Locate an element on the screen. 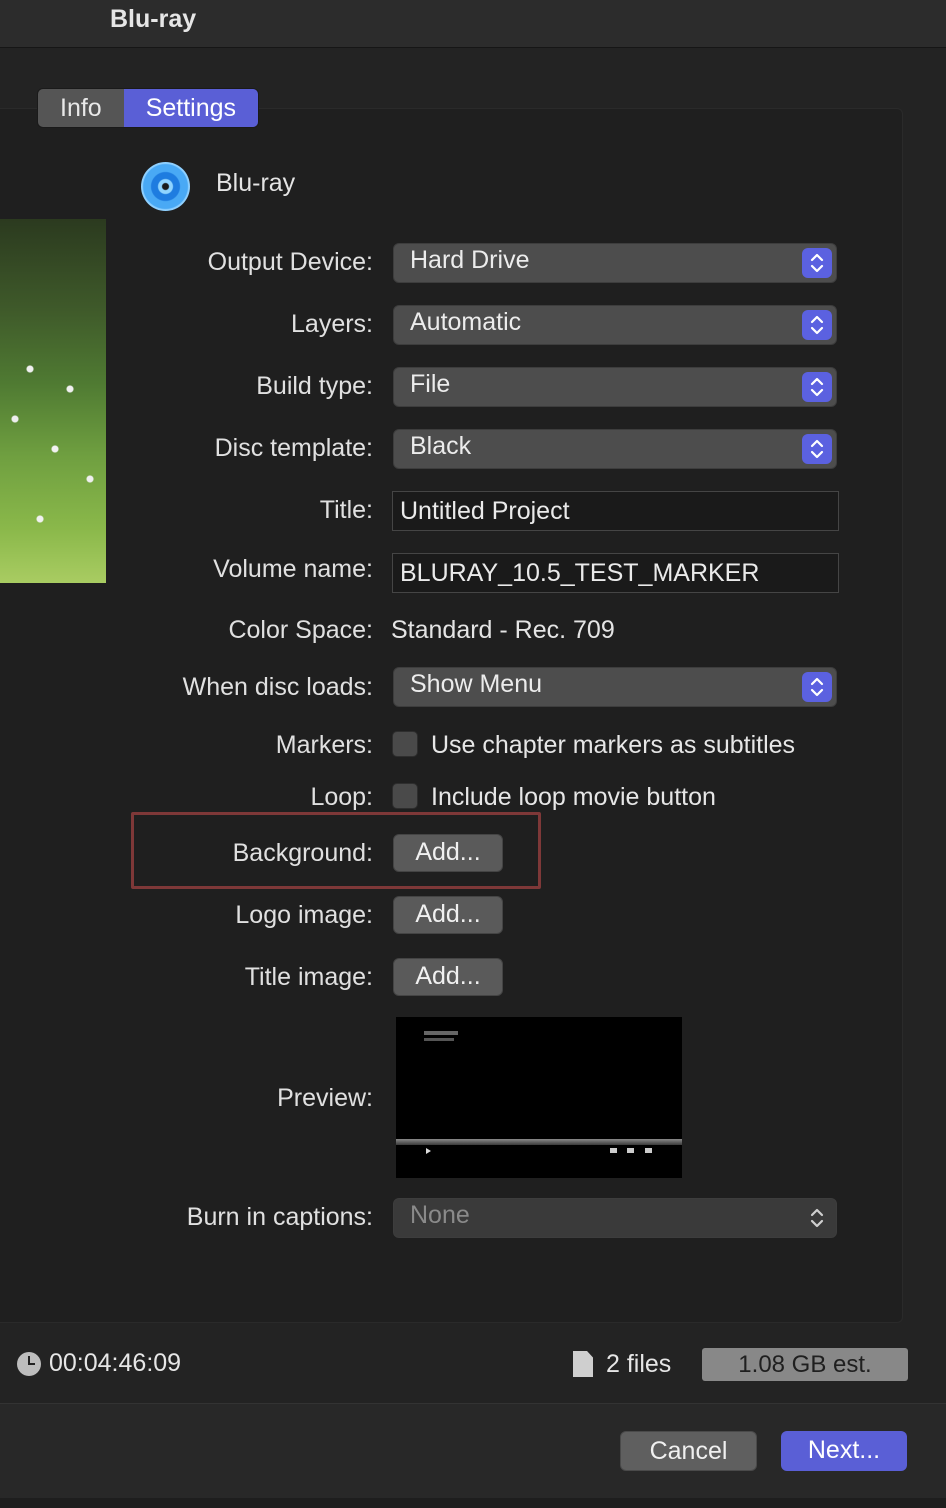 The height and width of the screenshot is (1508, 946). disc-template-popup: Black is located at coordinates (615, 449).